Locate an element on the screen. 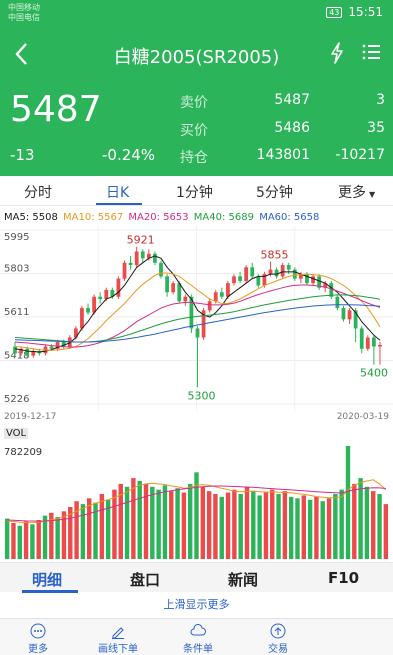  battery-indicator: 43 is located at coordinates (334, 12).